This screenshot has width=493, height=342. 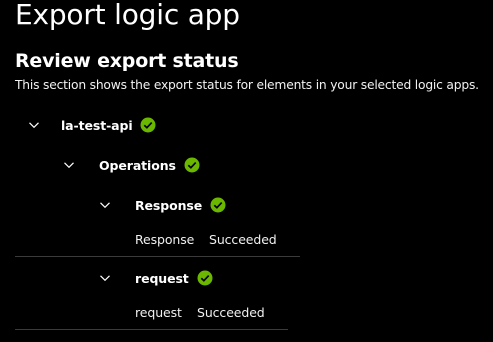 What do you see at coordinates (137, 165) in the screenshot?
I see `tree-node-label: Operations` at bounding box center [137, 165].